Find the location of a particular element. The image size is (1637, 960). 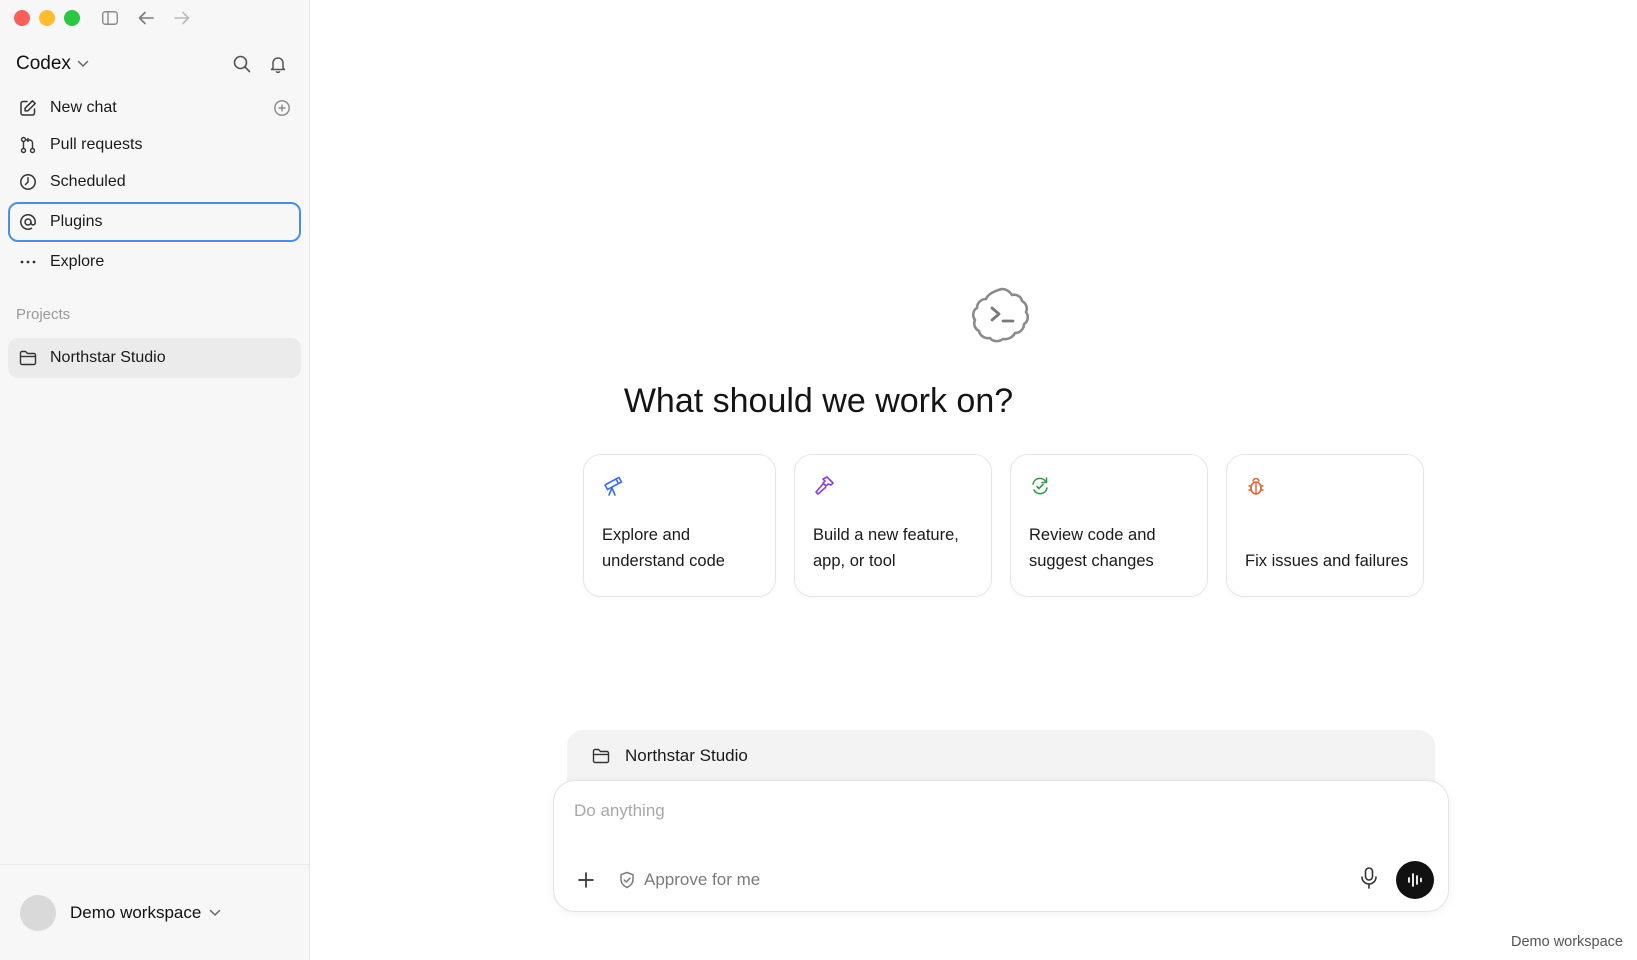

composer: Approve for me is located at coordinates (1001, 846).